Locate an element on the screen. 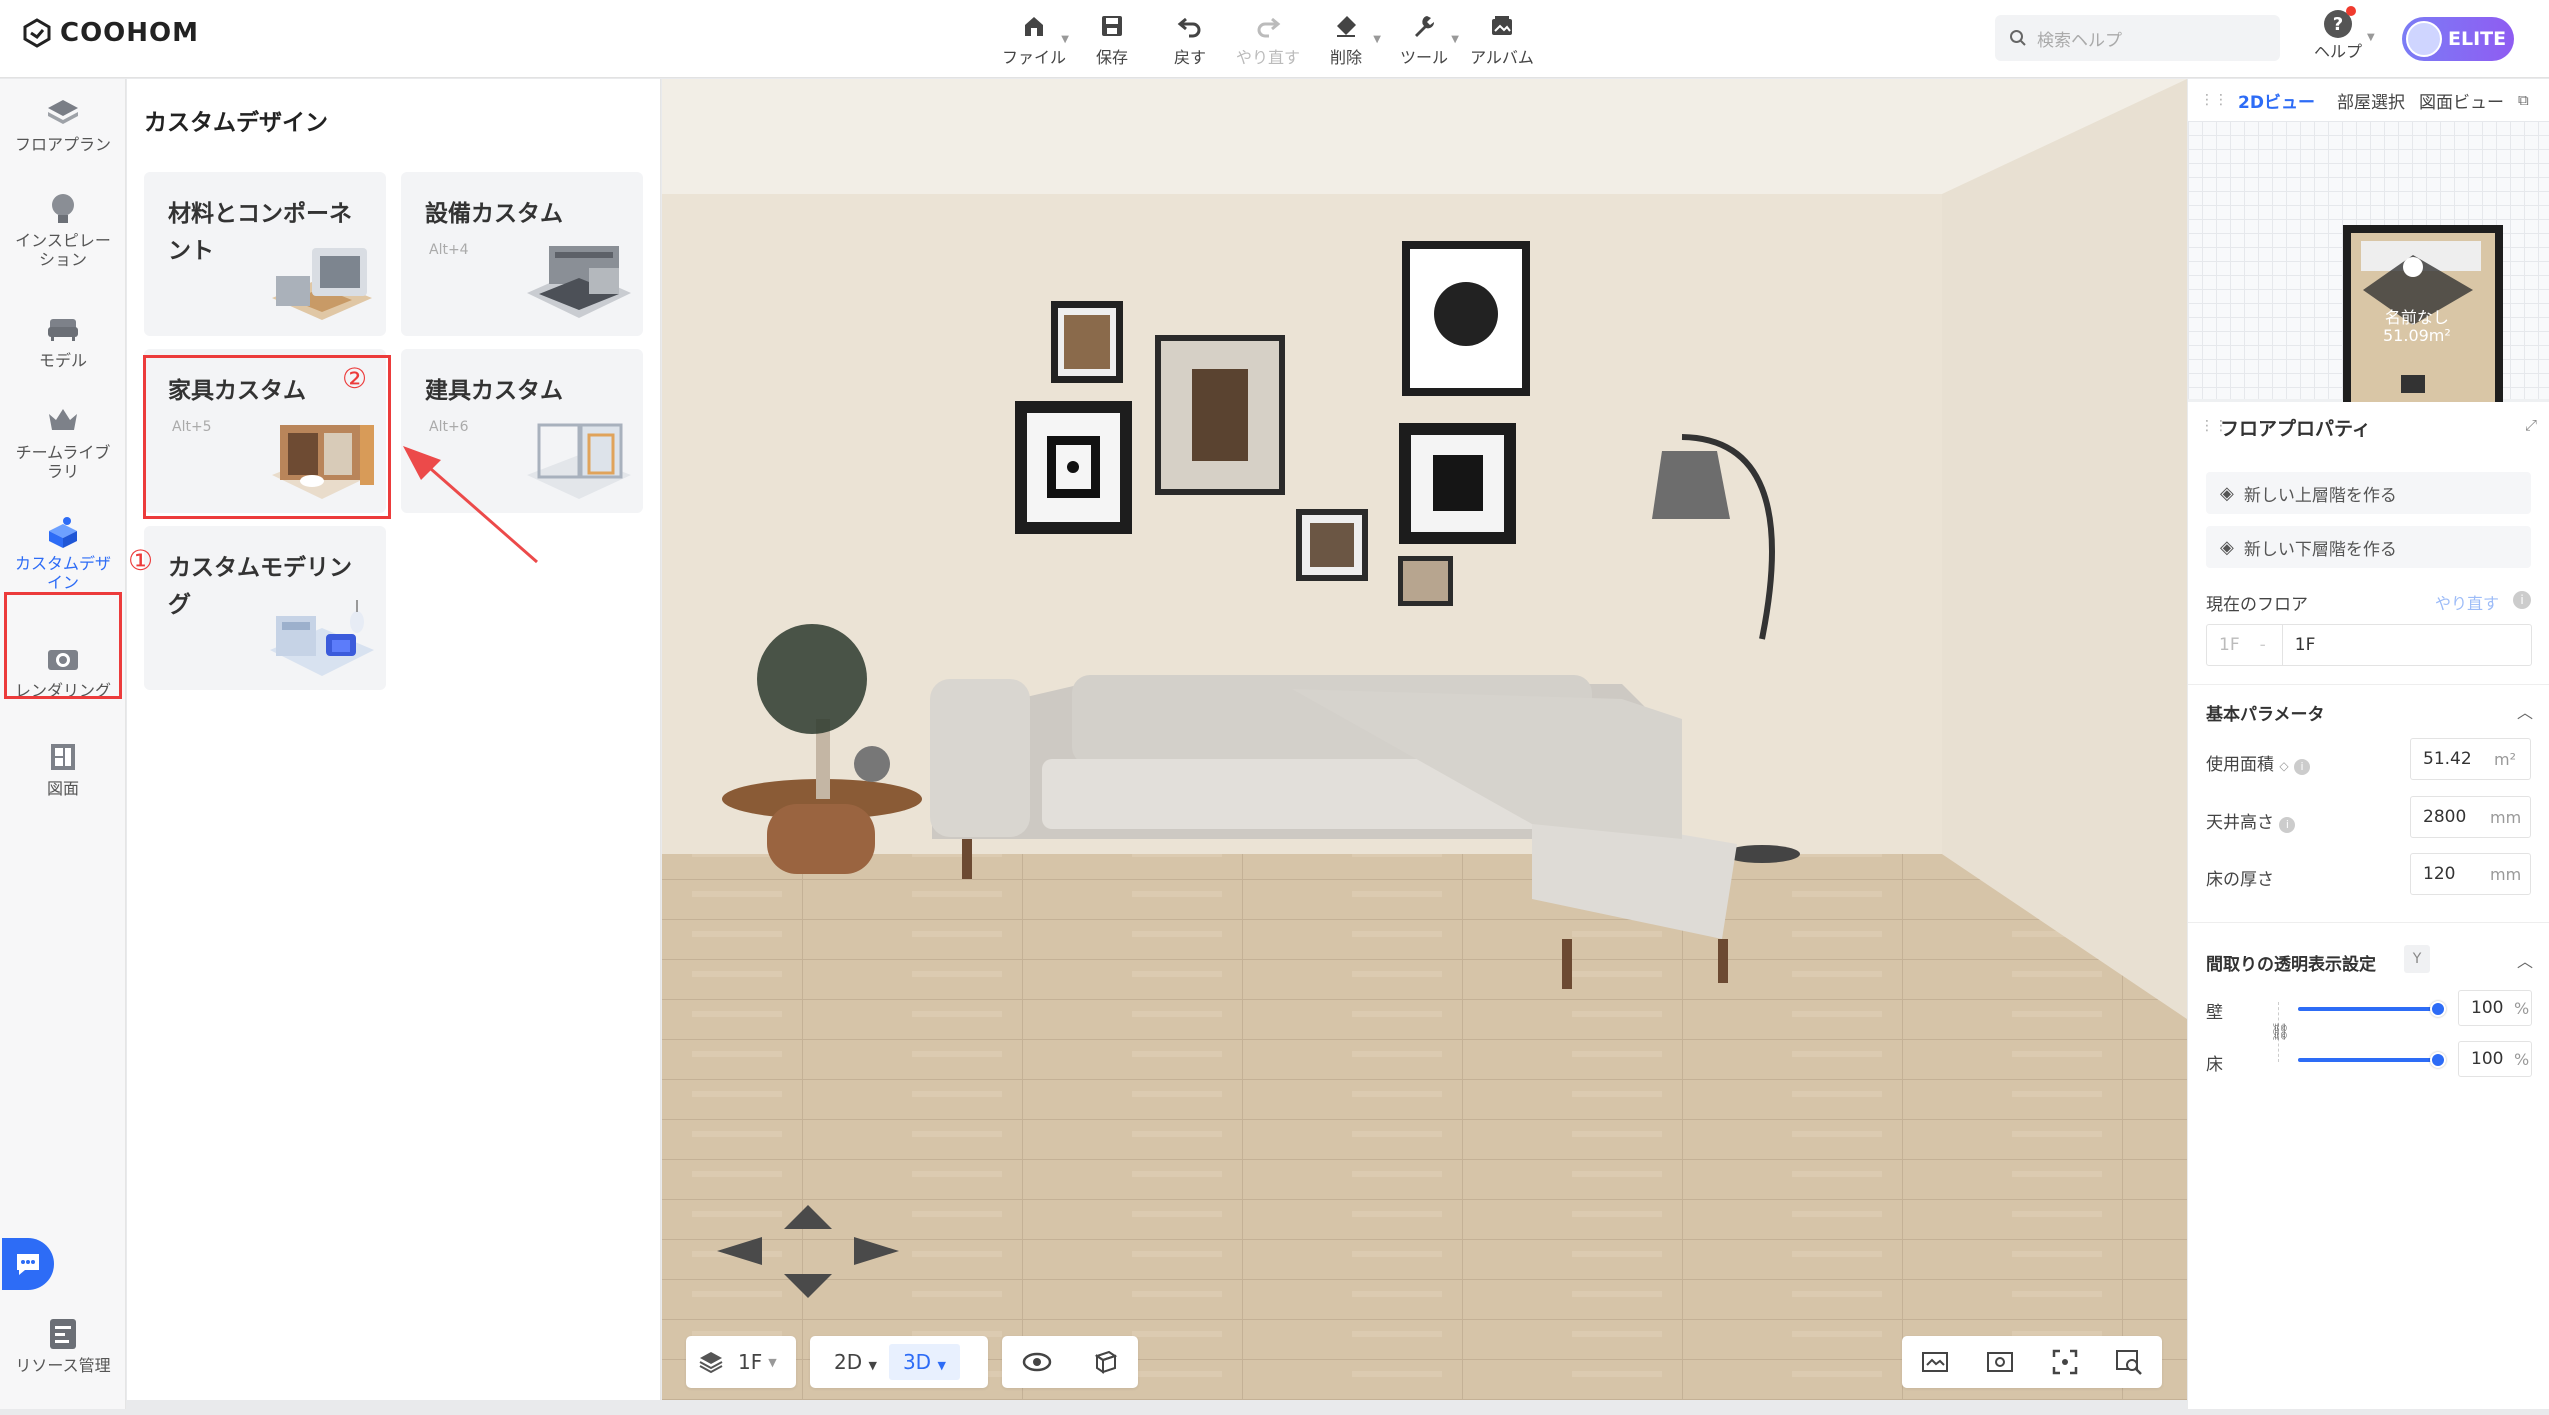 The width and height of the screenshot is (2549, 1415). nav-blueprint: 図面 is located at coordinates (63, 767).